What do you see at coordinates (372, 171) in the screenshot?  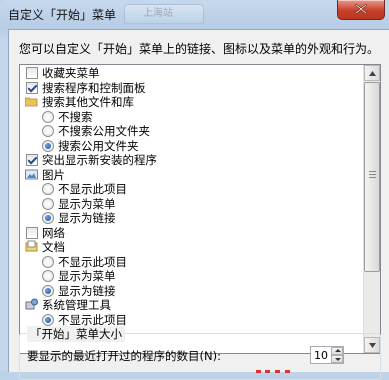 I see `scrollbar-grip-icon` at bounding box center [372, 171].